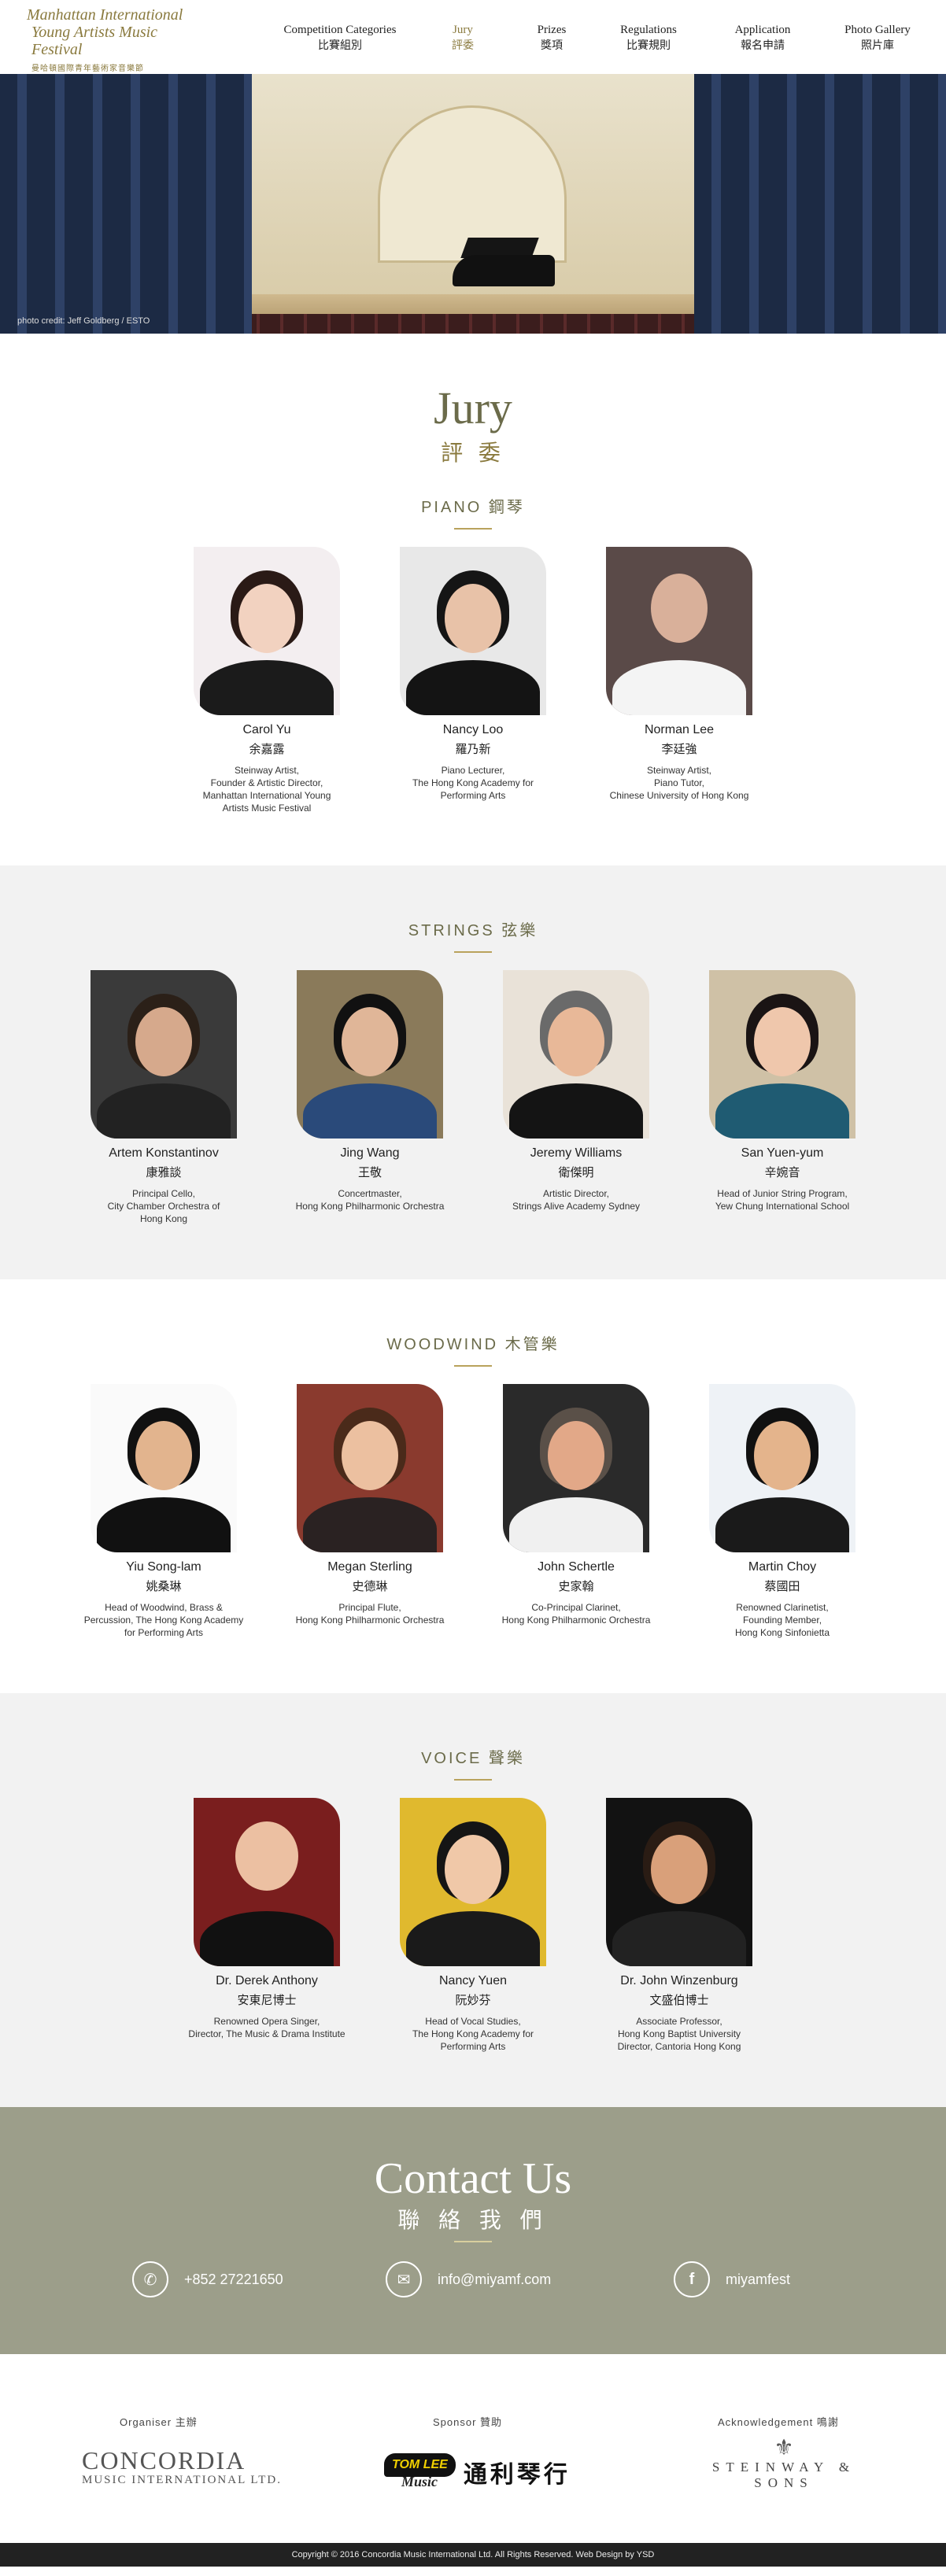 The image size is (946, 2576). I want to click on nav-label-zh: 獎項, so click(552, 45).